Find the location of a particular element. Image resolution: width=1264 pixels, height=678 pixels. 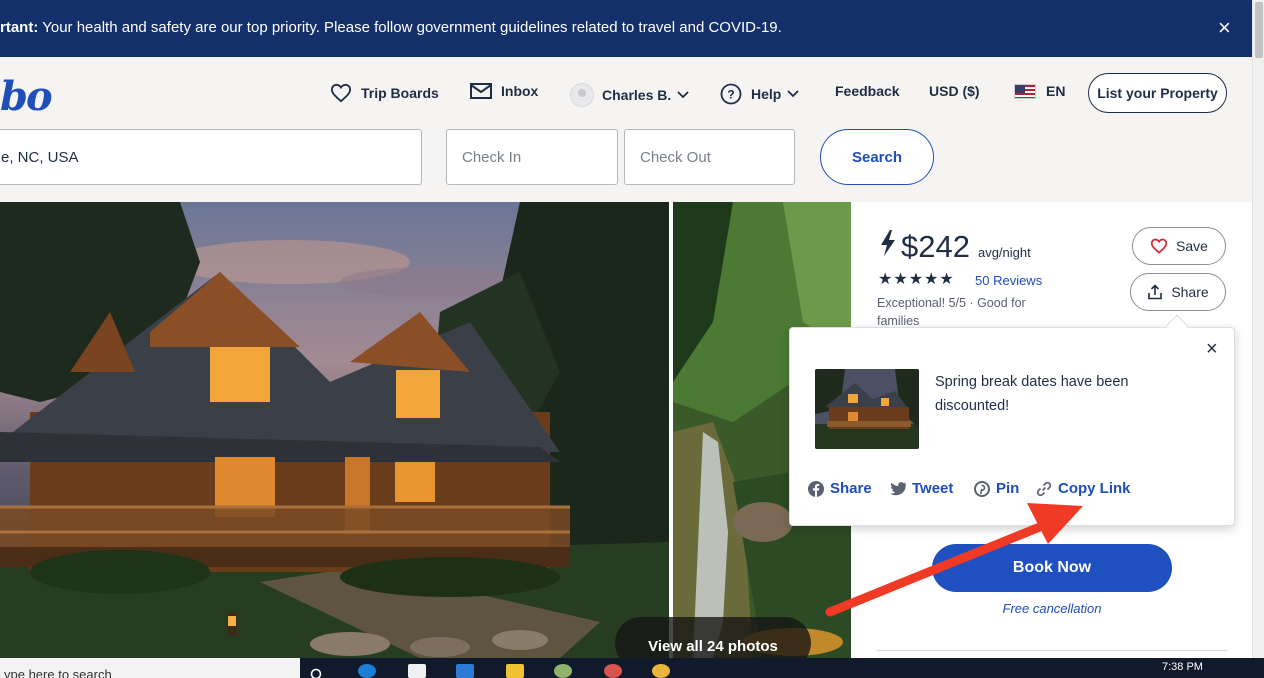

cabin-thumbnail-image is located at coordinates (867, 409).